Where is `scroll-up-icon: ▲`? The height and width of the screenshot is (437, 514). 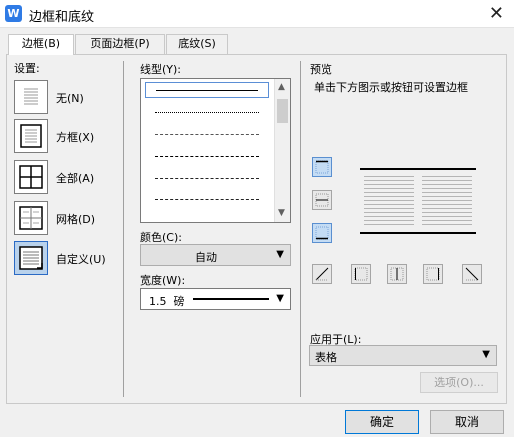 scroll-up-icon: ▲ is located at coordinates (281, 87).